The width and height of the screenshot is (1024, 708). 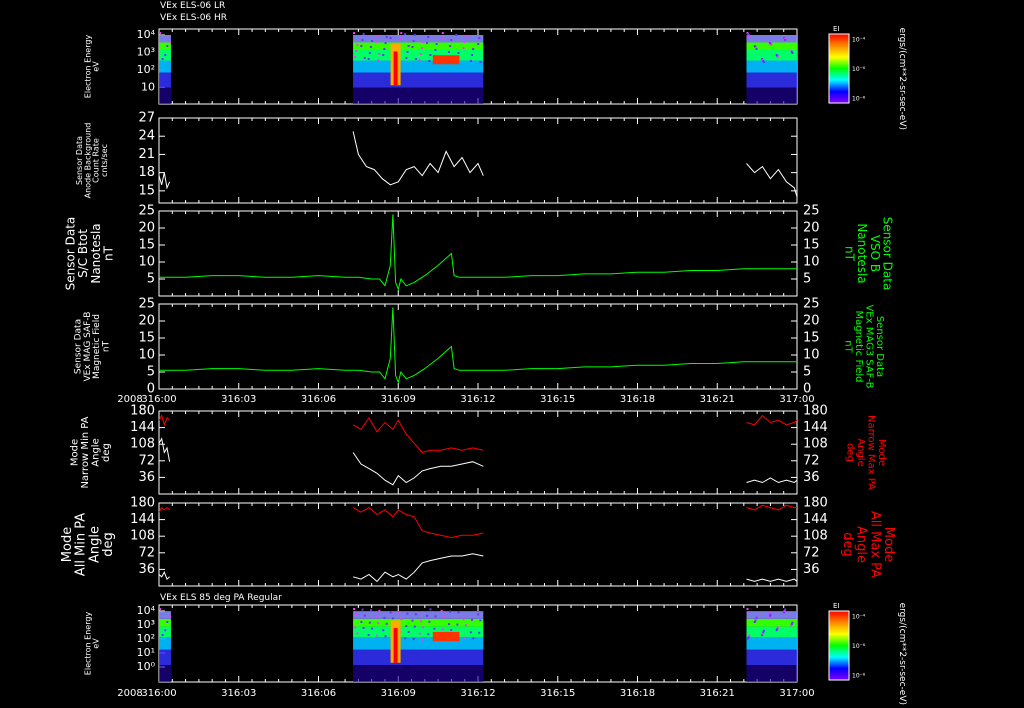 What do you see at coordinates (91, 644) in the screenshot?
I see `panel-energy-85deg-ylabel: Electron Energy eV` at bounding box center [91, 644].